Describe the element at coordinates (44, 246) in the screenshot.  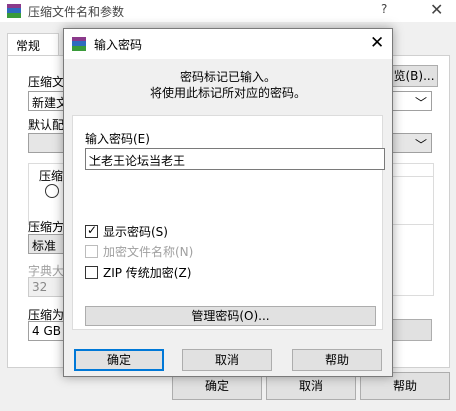
I see `method-value: 标准` at that location.